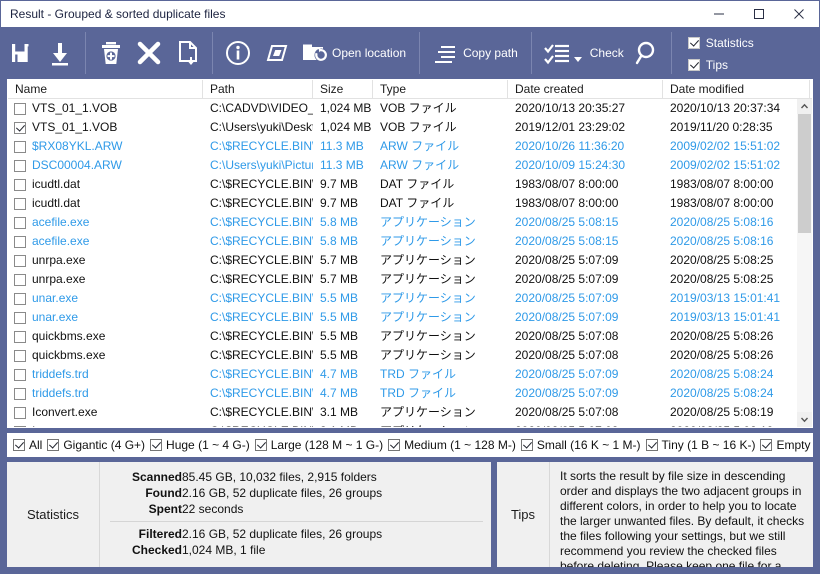  Describe the element at coordinates (343, 89) in the screenshot. I see `column-header-size: Size` at that location.